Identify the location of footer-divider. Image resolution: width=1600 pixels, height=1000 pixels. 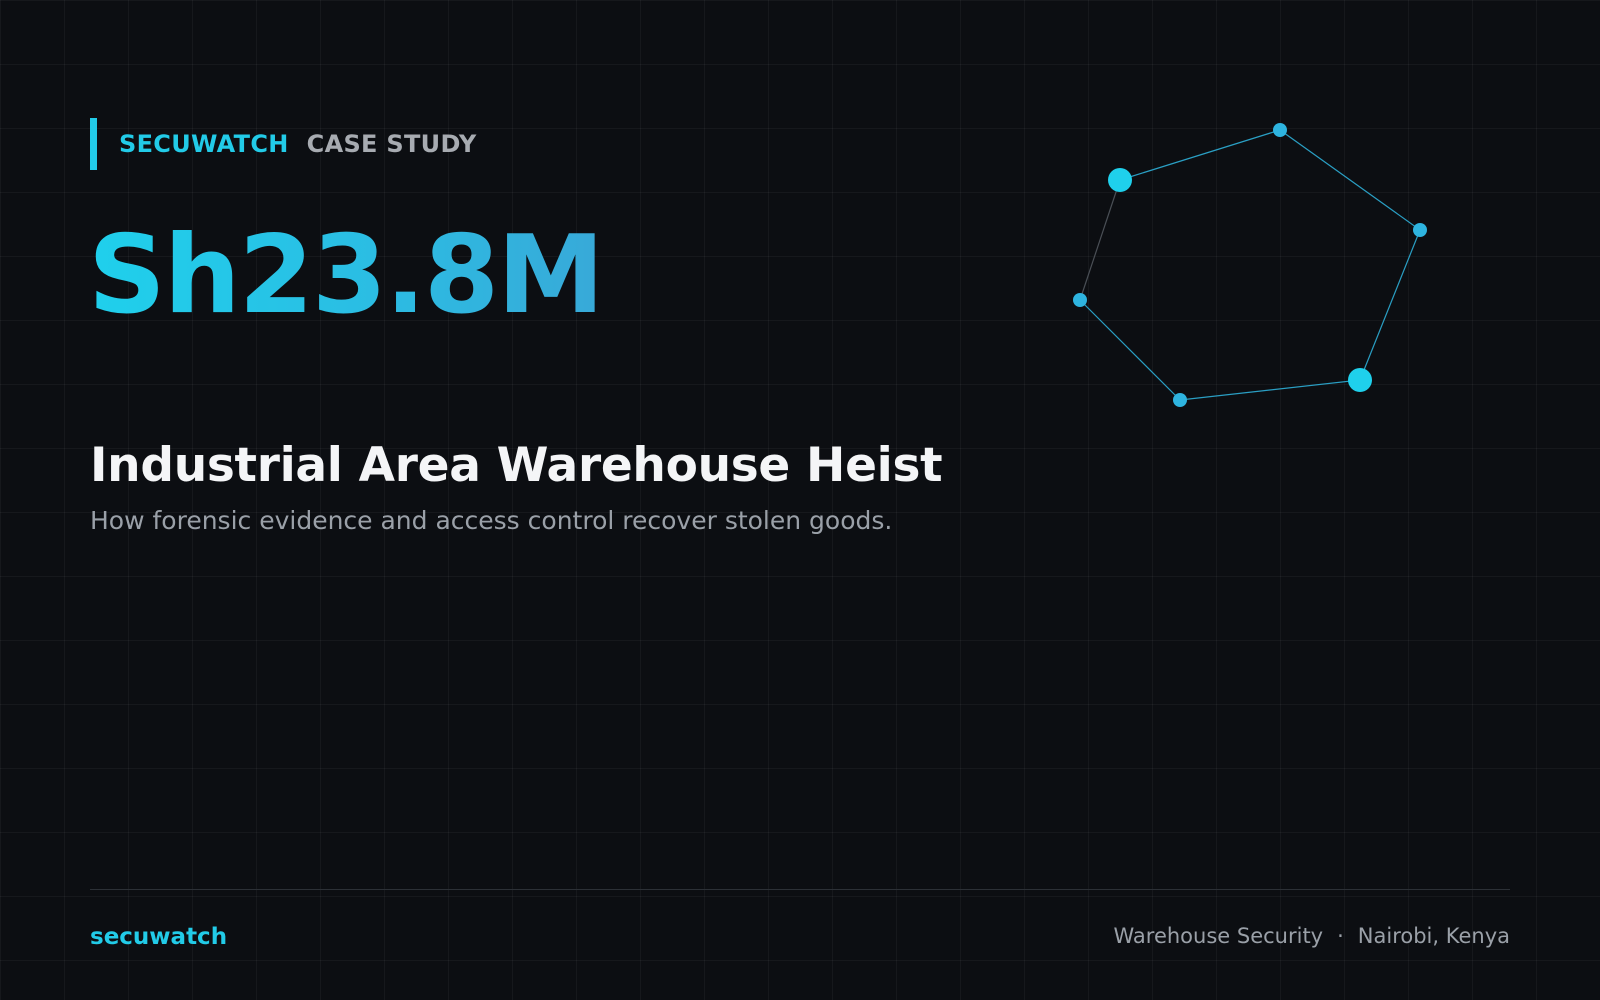
(800, 889).